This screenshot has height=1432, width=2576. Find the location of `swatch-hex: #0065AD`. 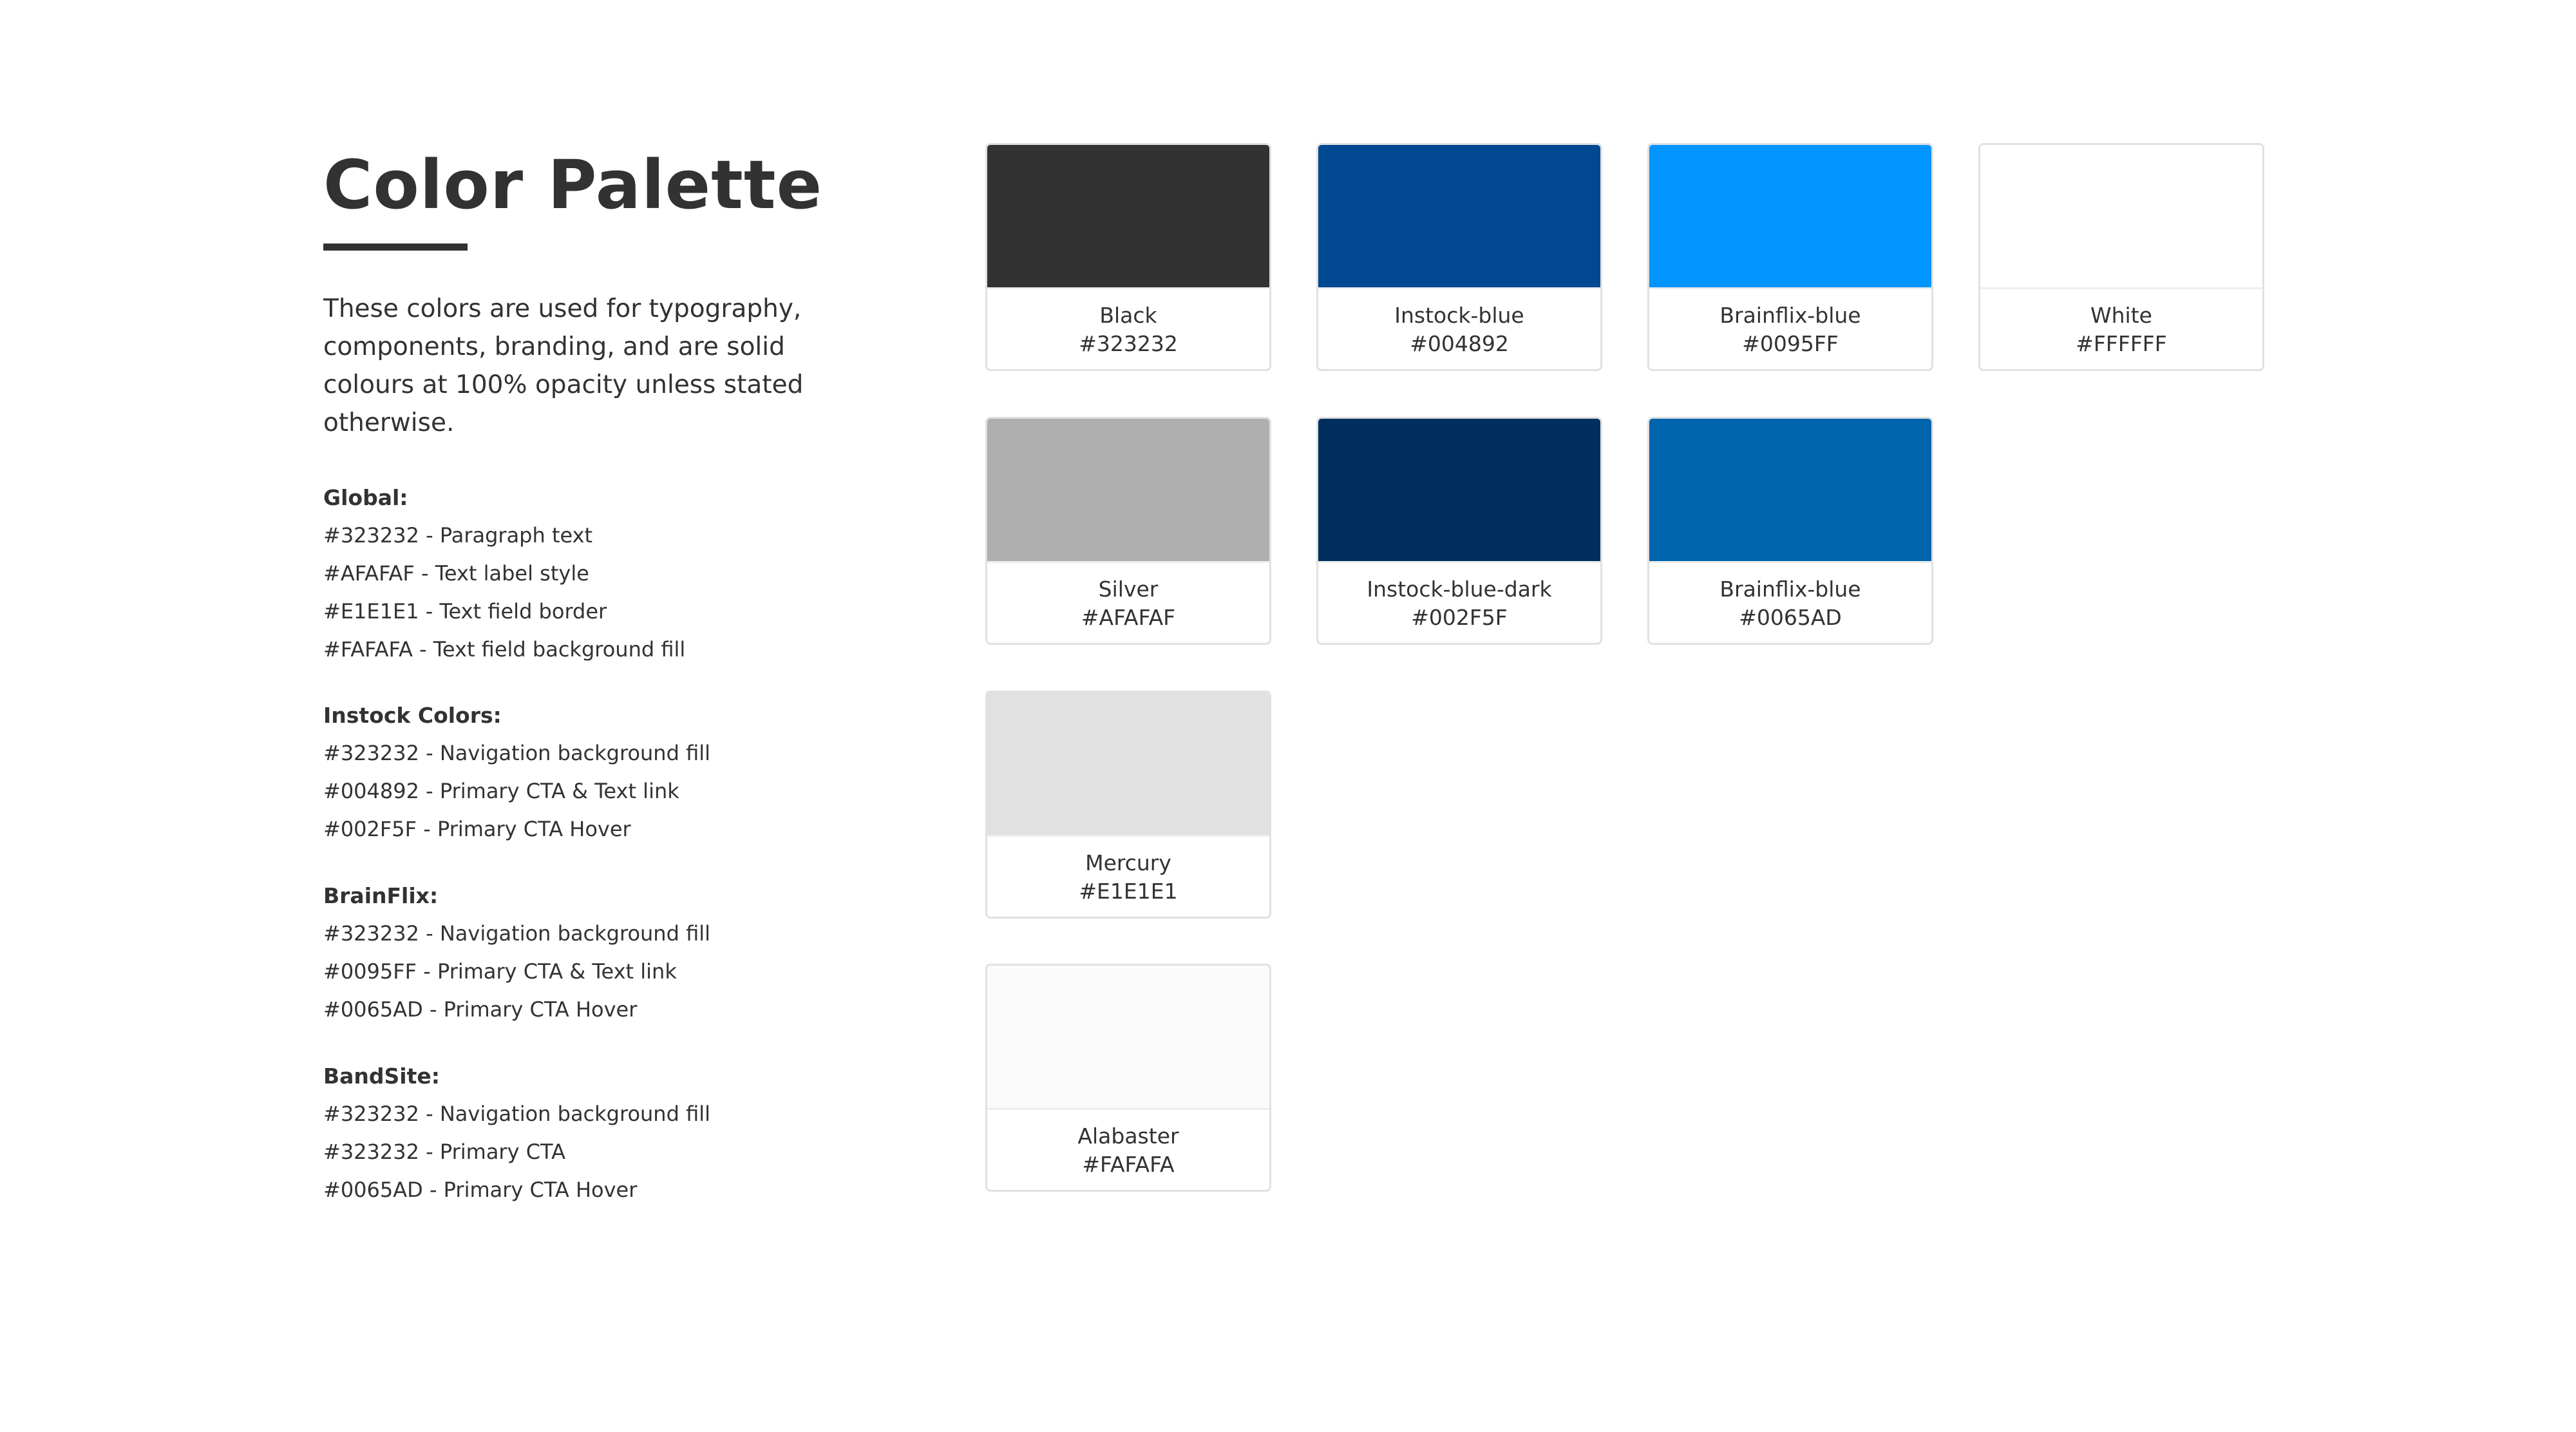

swatch-hex: #0065AD is located at coordinates (1791, 617).